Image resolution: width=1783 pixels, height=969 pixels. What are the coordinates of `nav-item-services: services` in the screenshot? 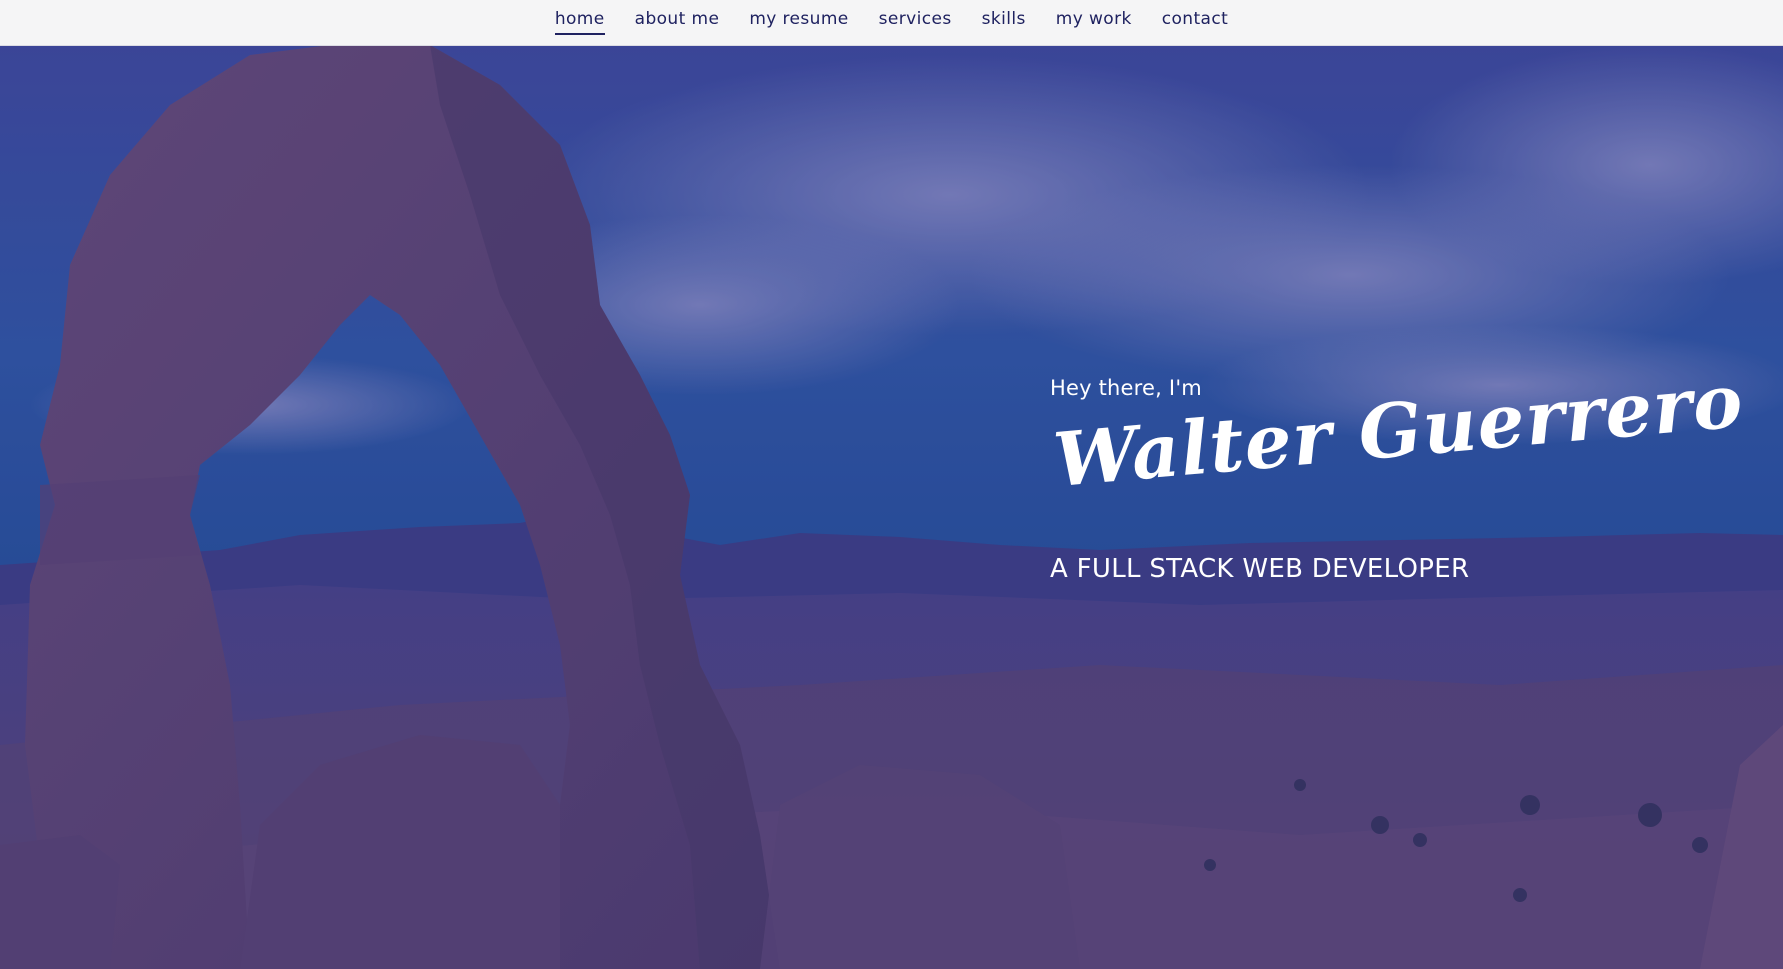 It's located at (915, 16).